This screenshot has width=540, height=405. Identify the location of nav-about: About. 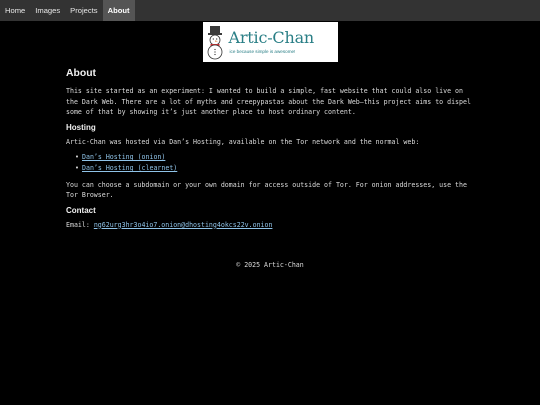
(118, 10).